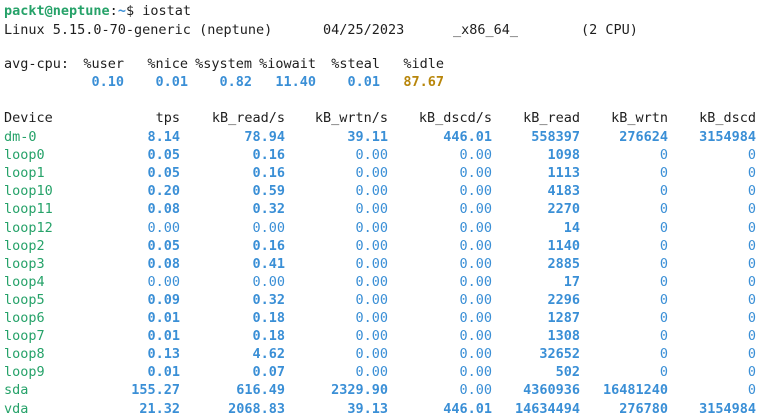  Describe the element at coordinates (223, 64) in the screenshot. I see `cpu-header-system: %system` at that location.